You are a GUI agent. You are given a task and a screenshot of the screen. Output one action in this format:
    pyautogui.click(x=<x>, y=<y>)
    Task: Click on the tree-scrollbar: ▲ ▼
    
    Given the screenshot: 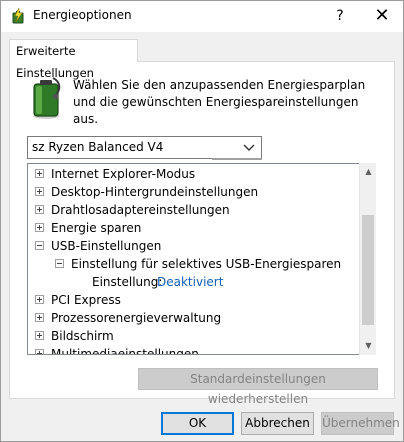 What is the action you would take?
    pyautogui.click(x=367, y=259)
    